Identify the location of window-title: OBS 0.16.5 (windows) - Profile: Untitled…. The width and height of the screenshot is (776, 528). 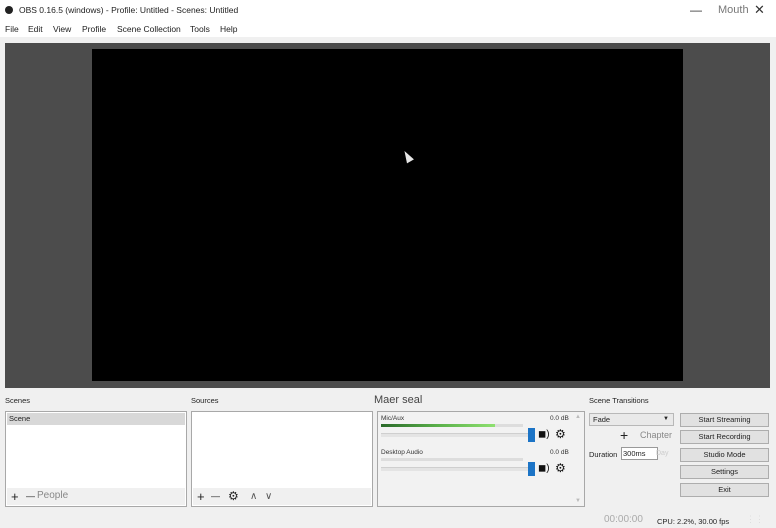
(129, 10).